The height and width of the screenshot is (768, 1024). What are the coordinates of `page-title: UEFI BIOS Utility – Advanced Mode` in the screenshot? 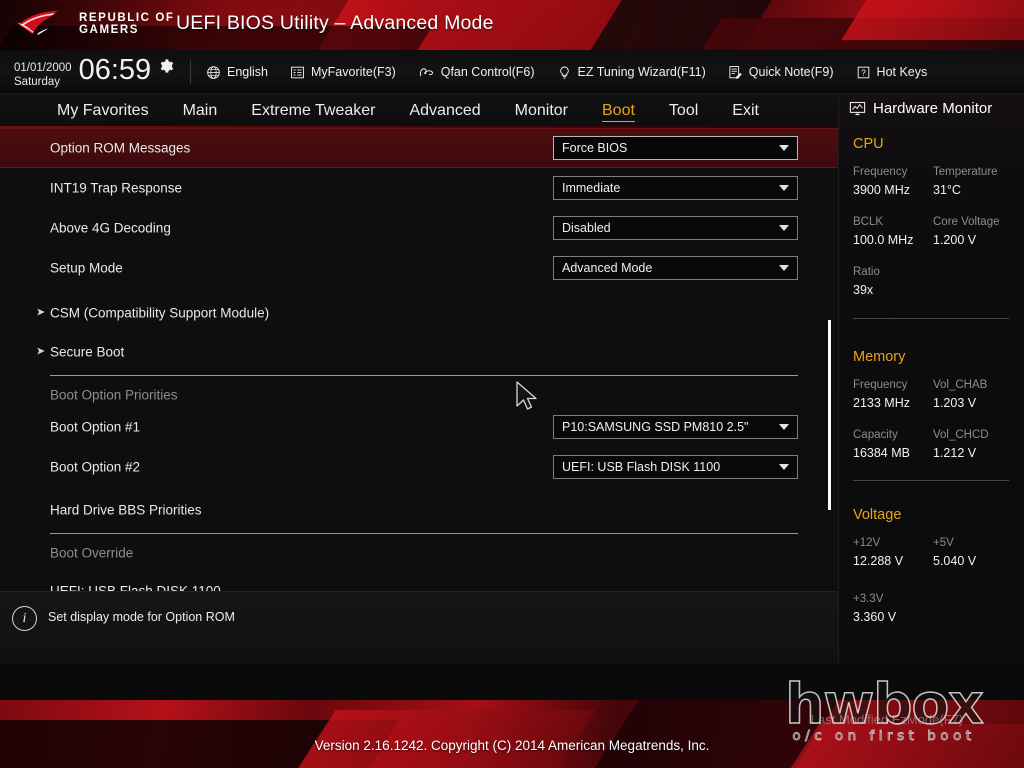 It's located at (335, 23).